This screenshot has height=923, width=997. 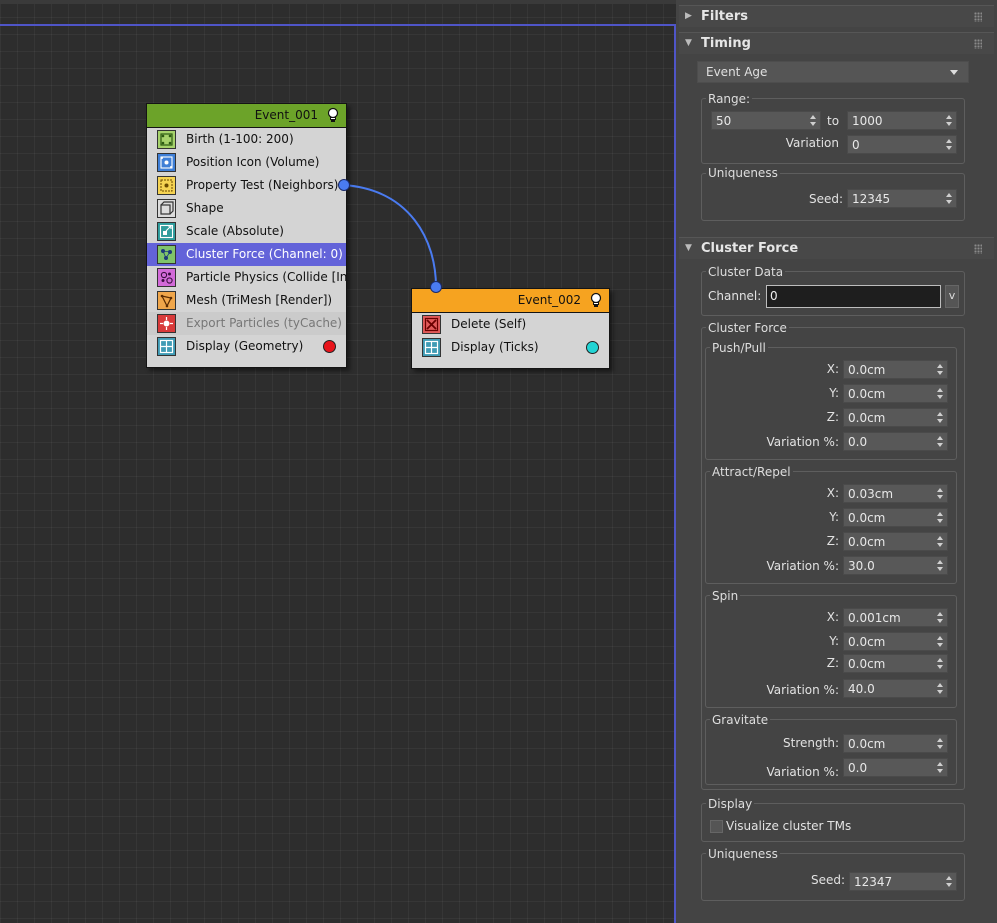 I want to click on cluster-data-label: Cluster Data, so click(x=746, y=272).